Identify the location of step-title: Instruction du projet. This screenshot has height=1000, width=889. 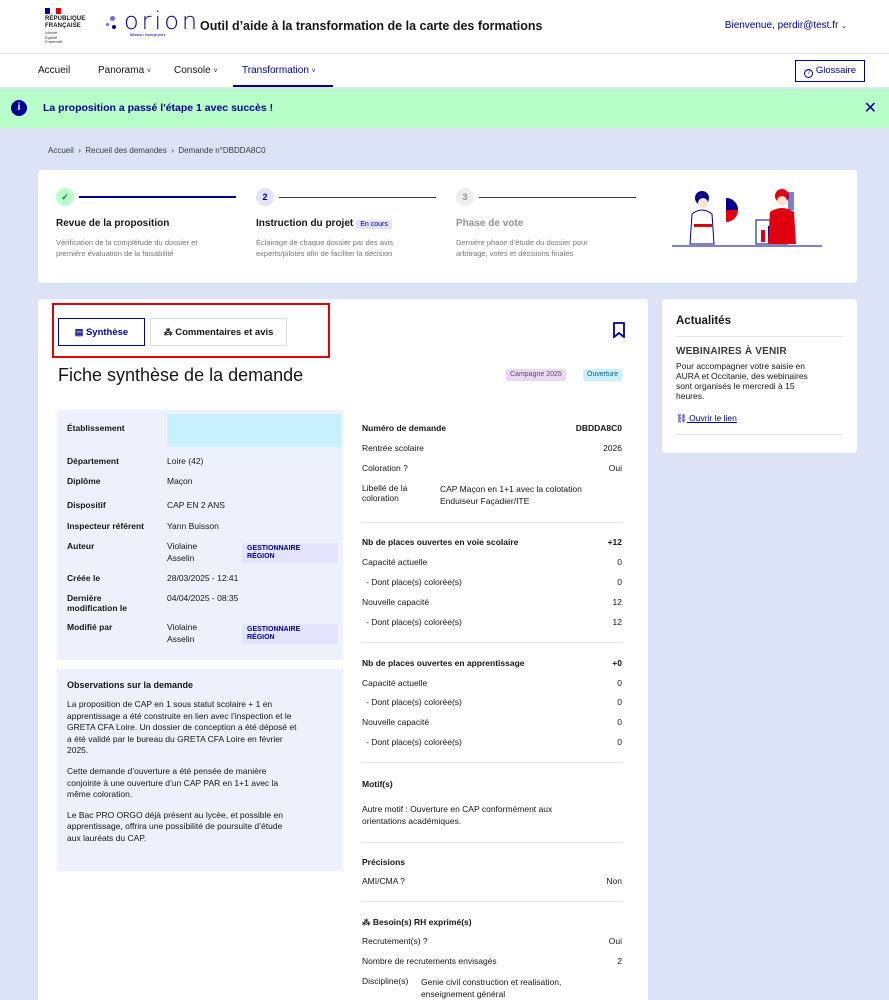
(305, 223).